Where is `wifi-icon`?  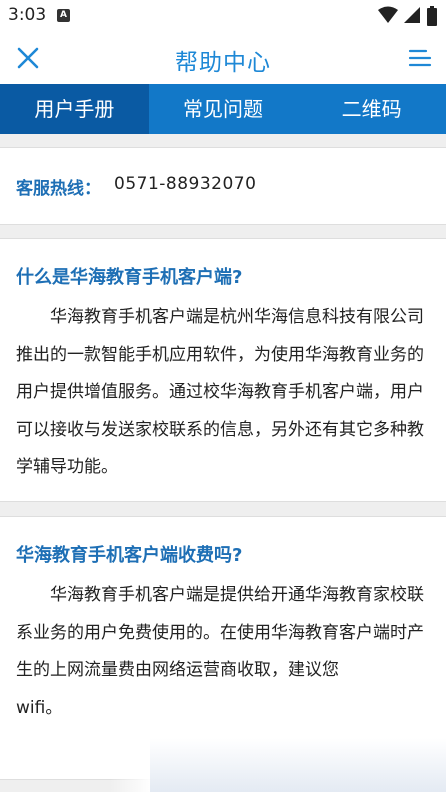
wifi-icon is located at coordinates (387, 14).